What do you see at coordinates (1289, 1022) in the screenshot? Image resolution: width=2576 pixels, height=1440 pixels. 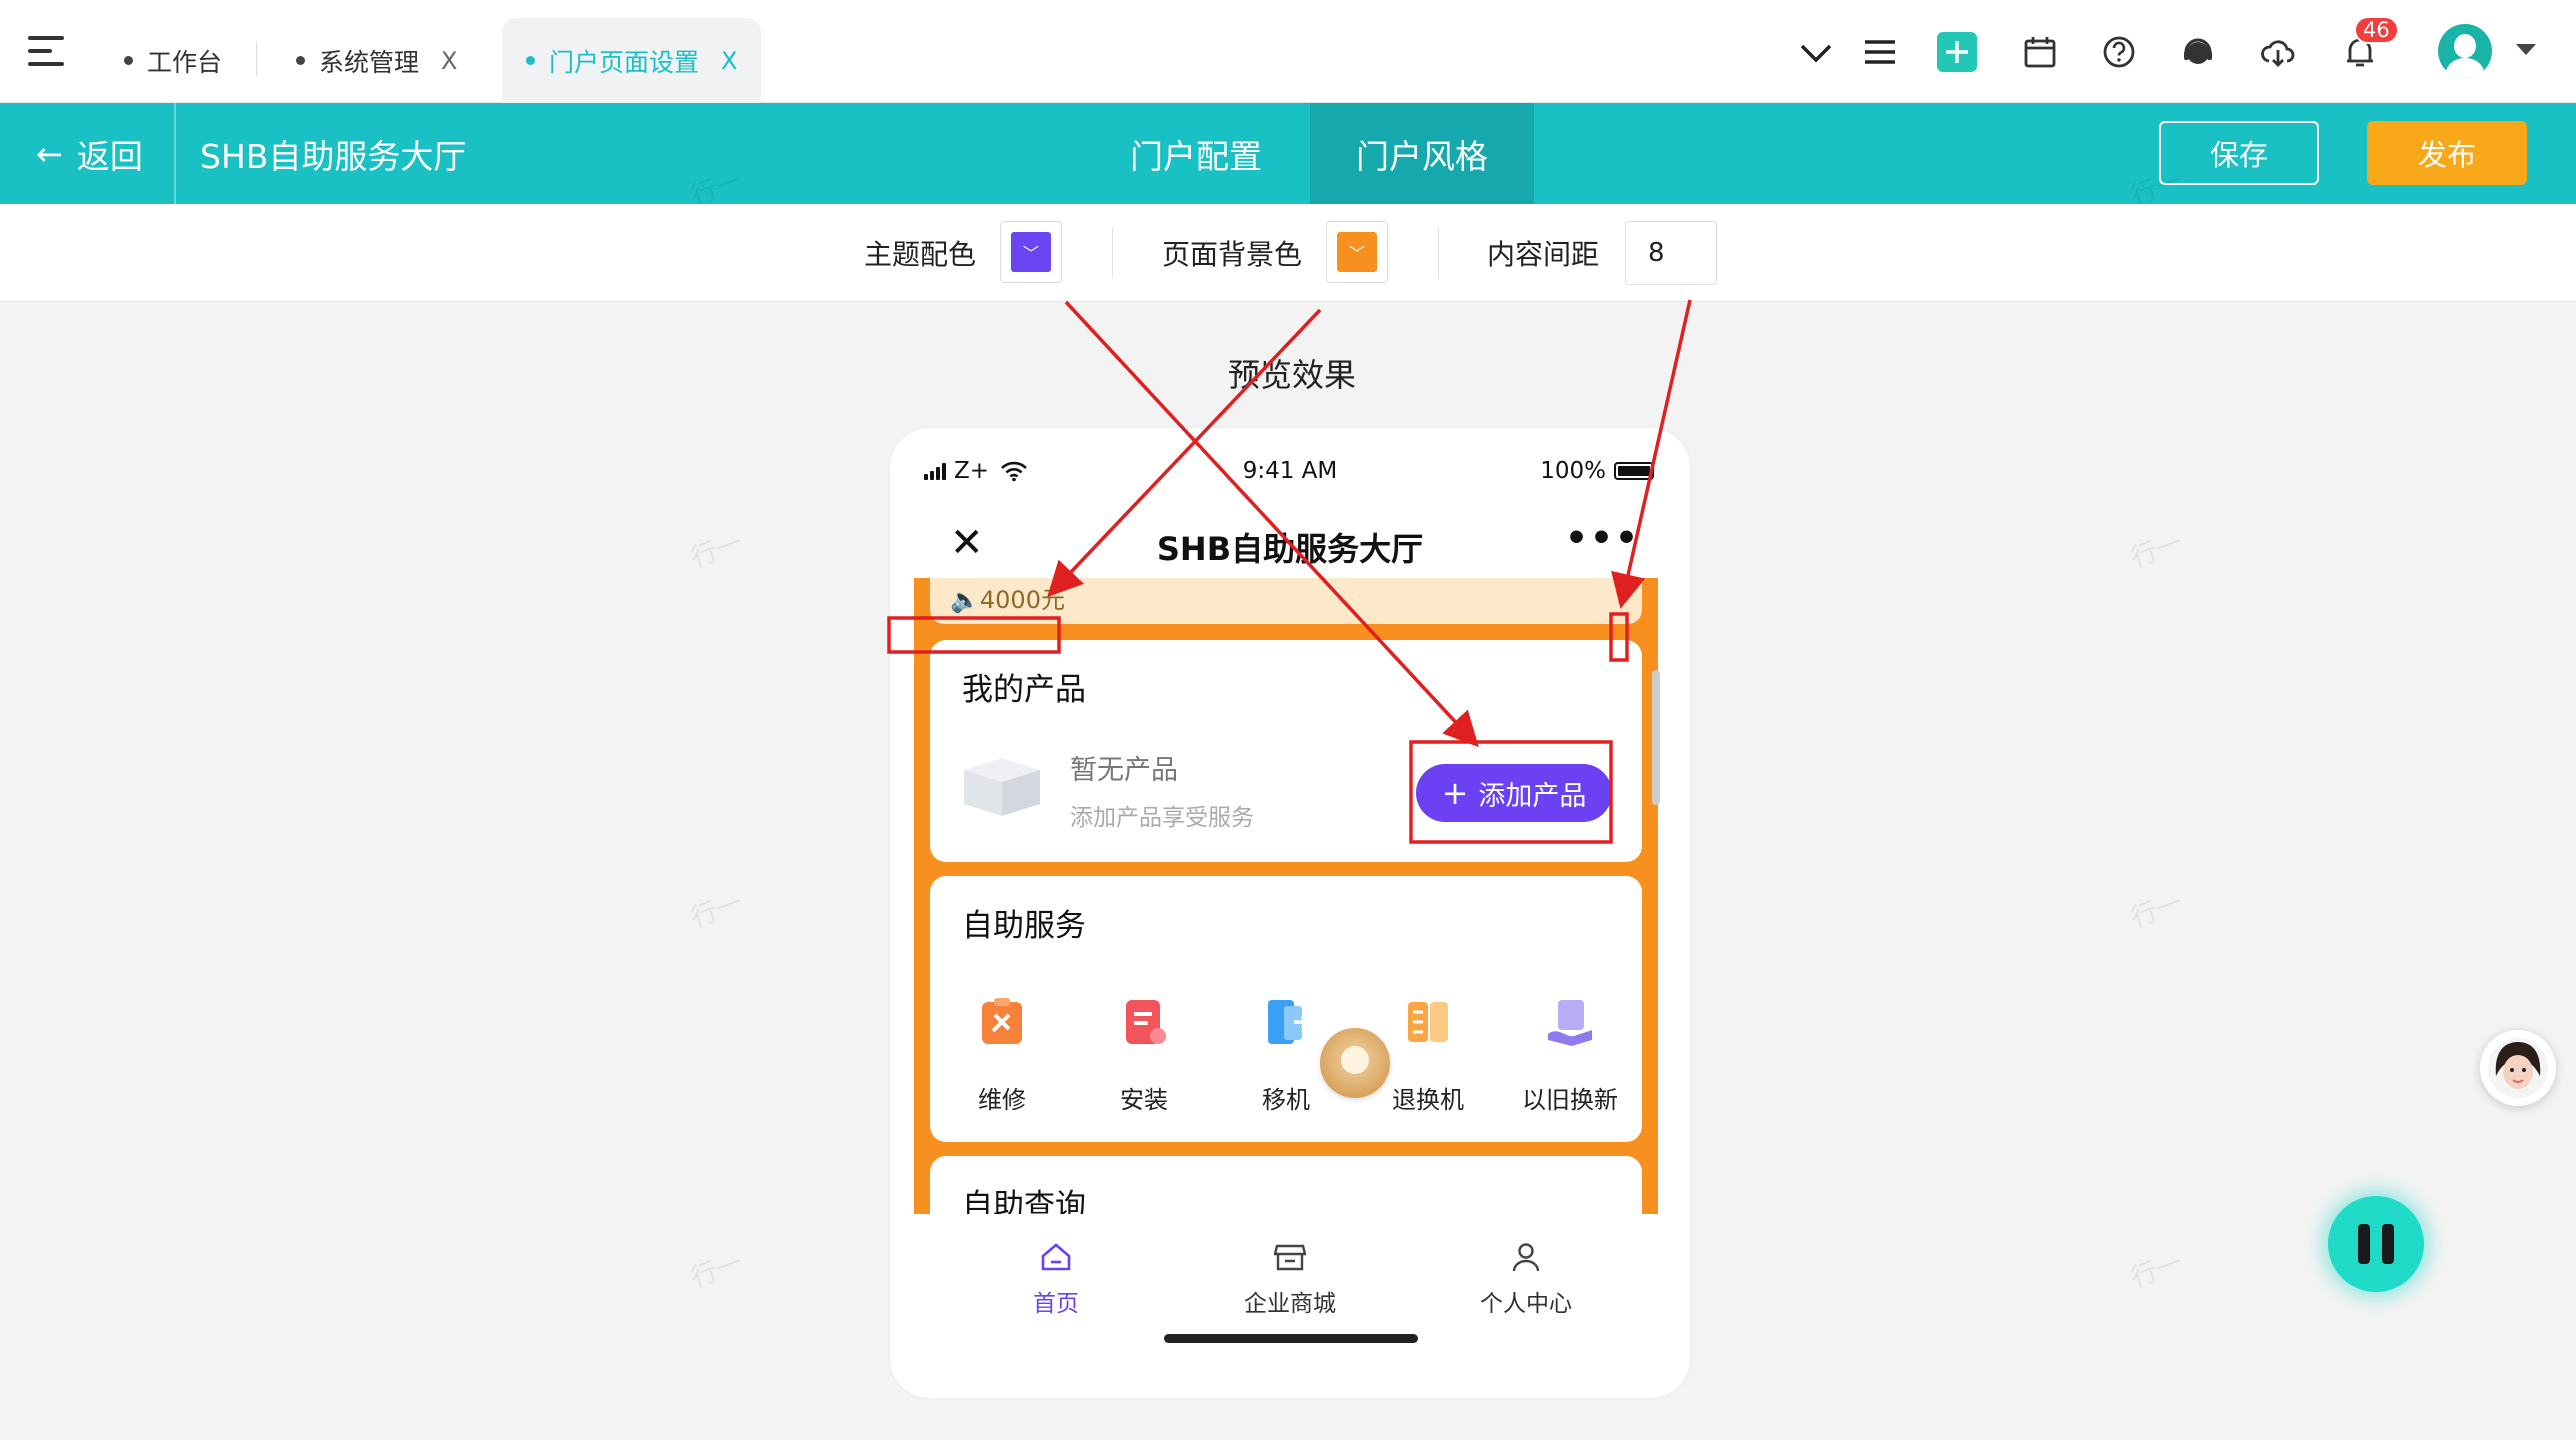 I see `move-icon` at bounding box center [1289, 1022].